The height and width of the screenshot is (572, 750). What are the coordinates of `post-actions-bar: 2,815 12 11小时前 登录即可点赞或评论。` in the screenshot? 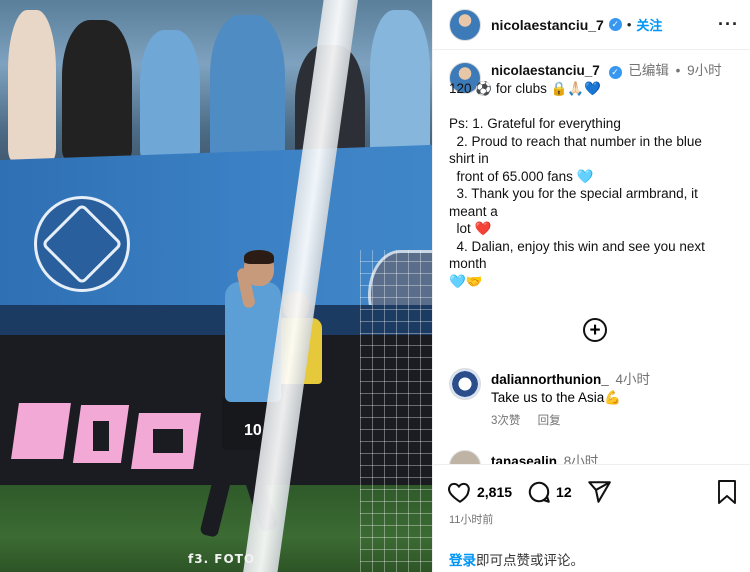 It's located at (591, 518).